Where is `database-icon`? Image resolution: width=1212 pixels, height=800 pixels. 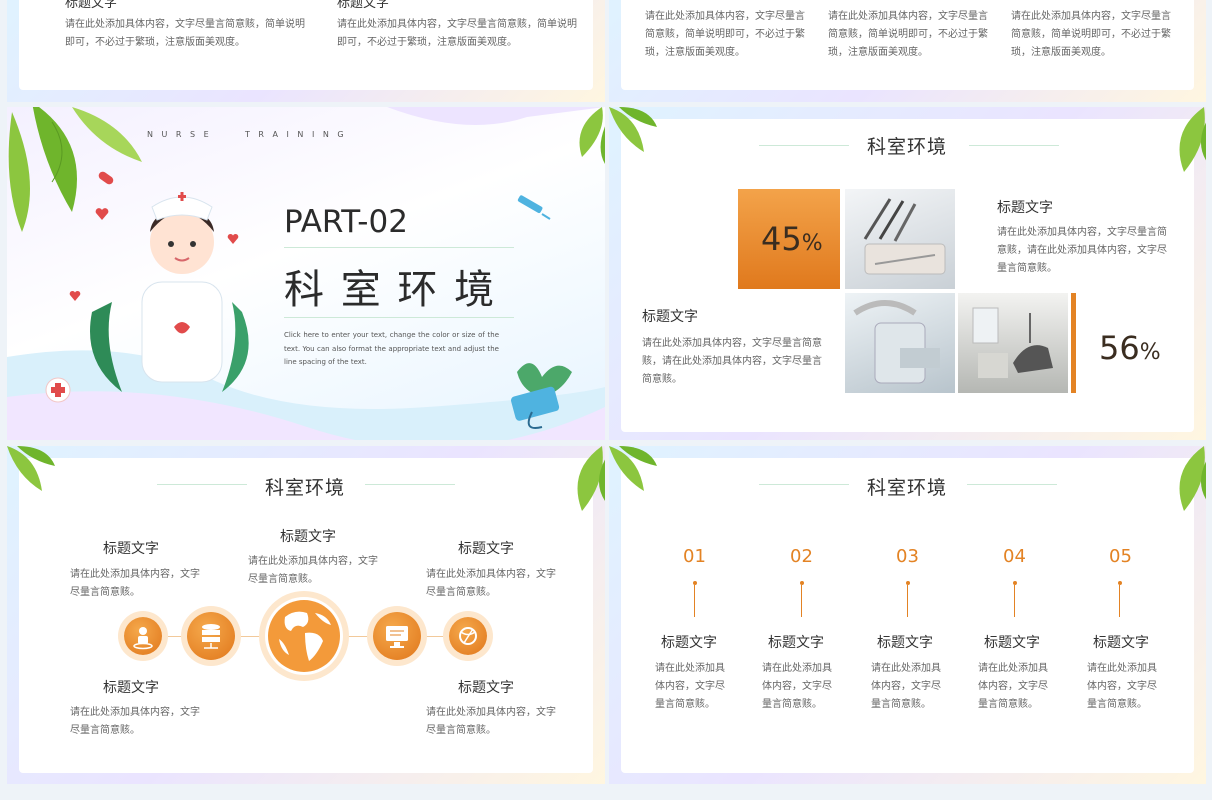
database-icon is located at coordinates (211, 636).